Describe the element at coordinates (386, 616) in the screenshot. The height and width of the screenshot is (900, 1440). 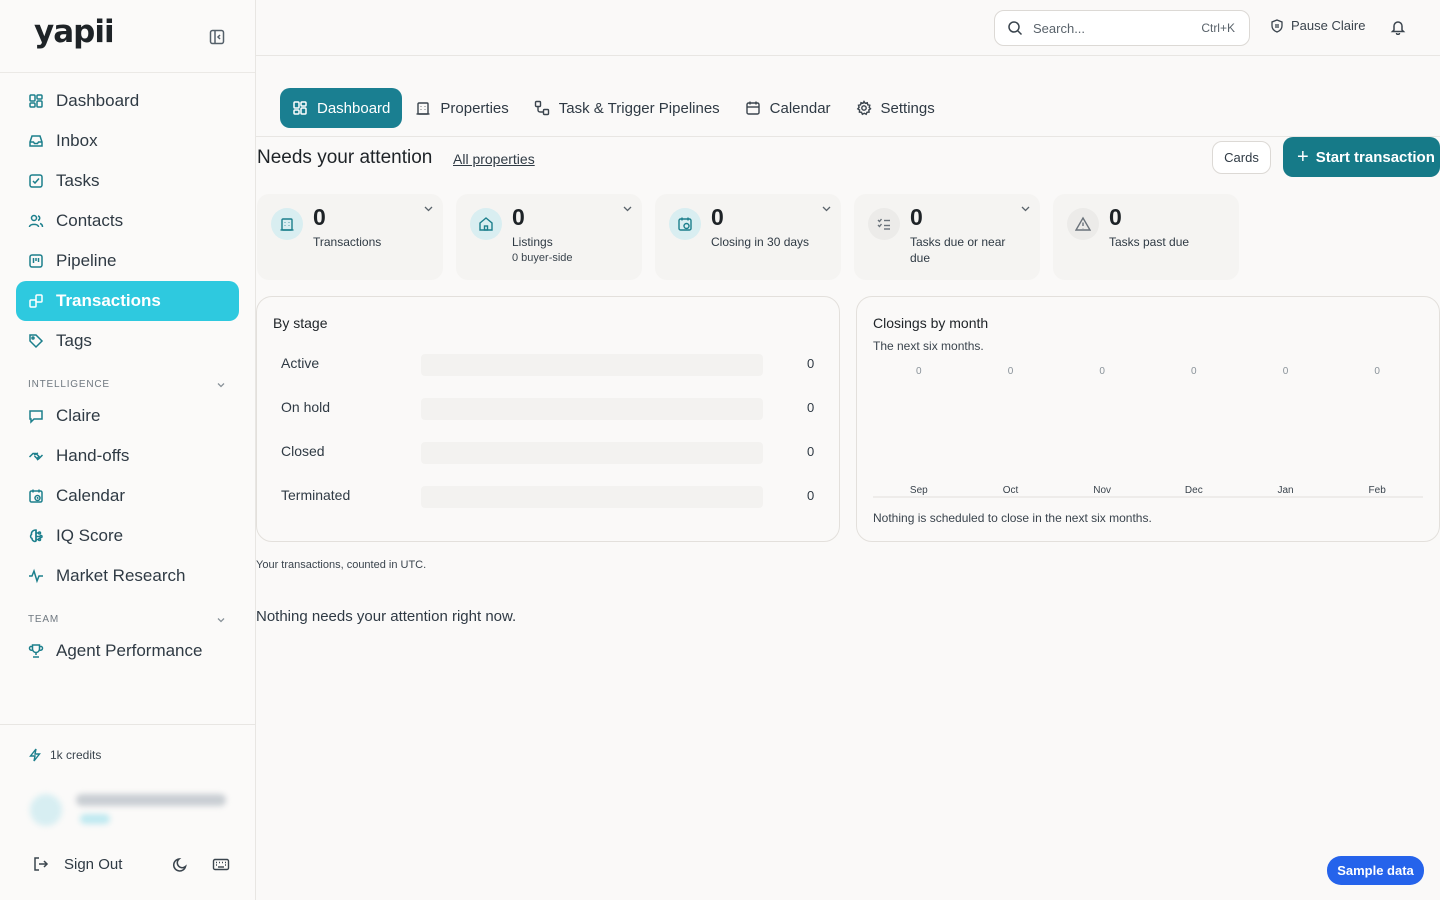
I see `empty-state-message: Nothing needs your attention right now.` at that location.